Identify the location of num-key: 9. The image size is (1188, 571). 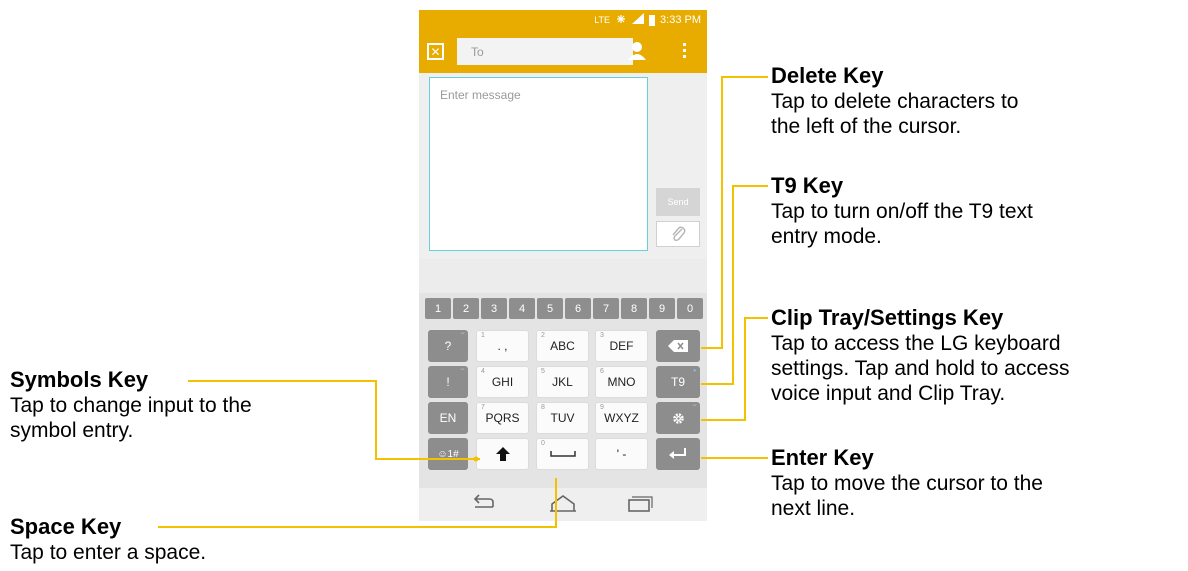
(662, 308).